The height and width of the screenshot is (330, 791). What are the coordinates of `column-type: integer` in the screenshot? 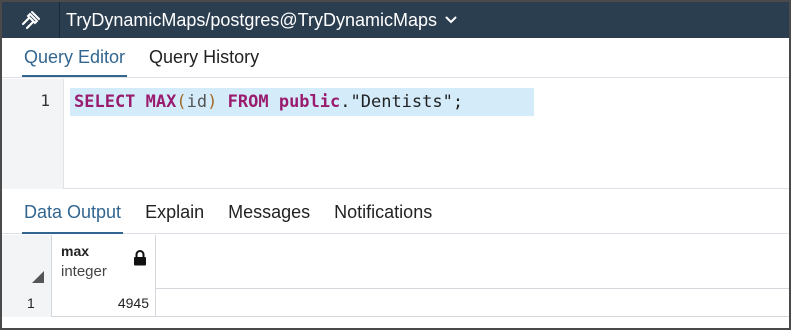 It's located at (84, 271).